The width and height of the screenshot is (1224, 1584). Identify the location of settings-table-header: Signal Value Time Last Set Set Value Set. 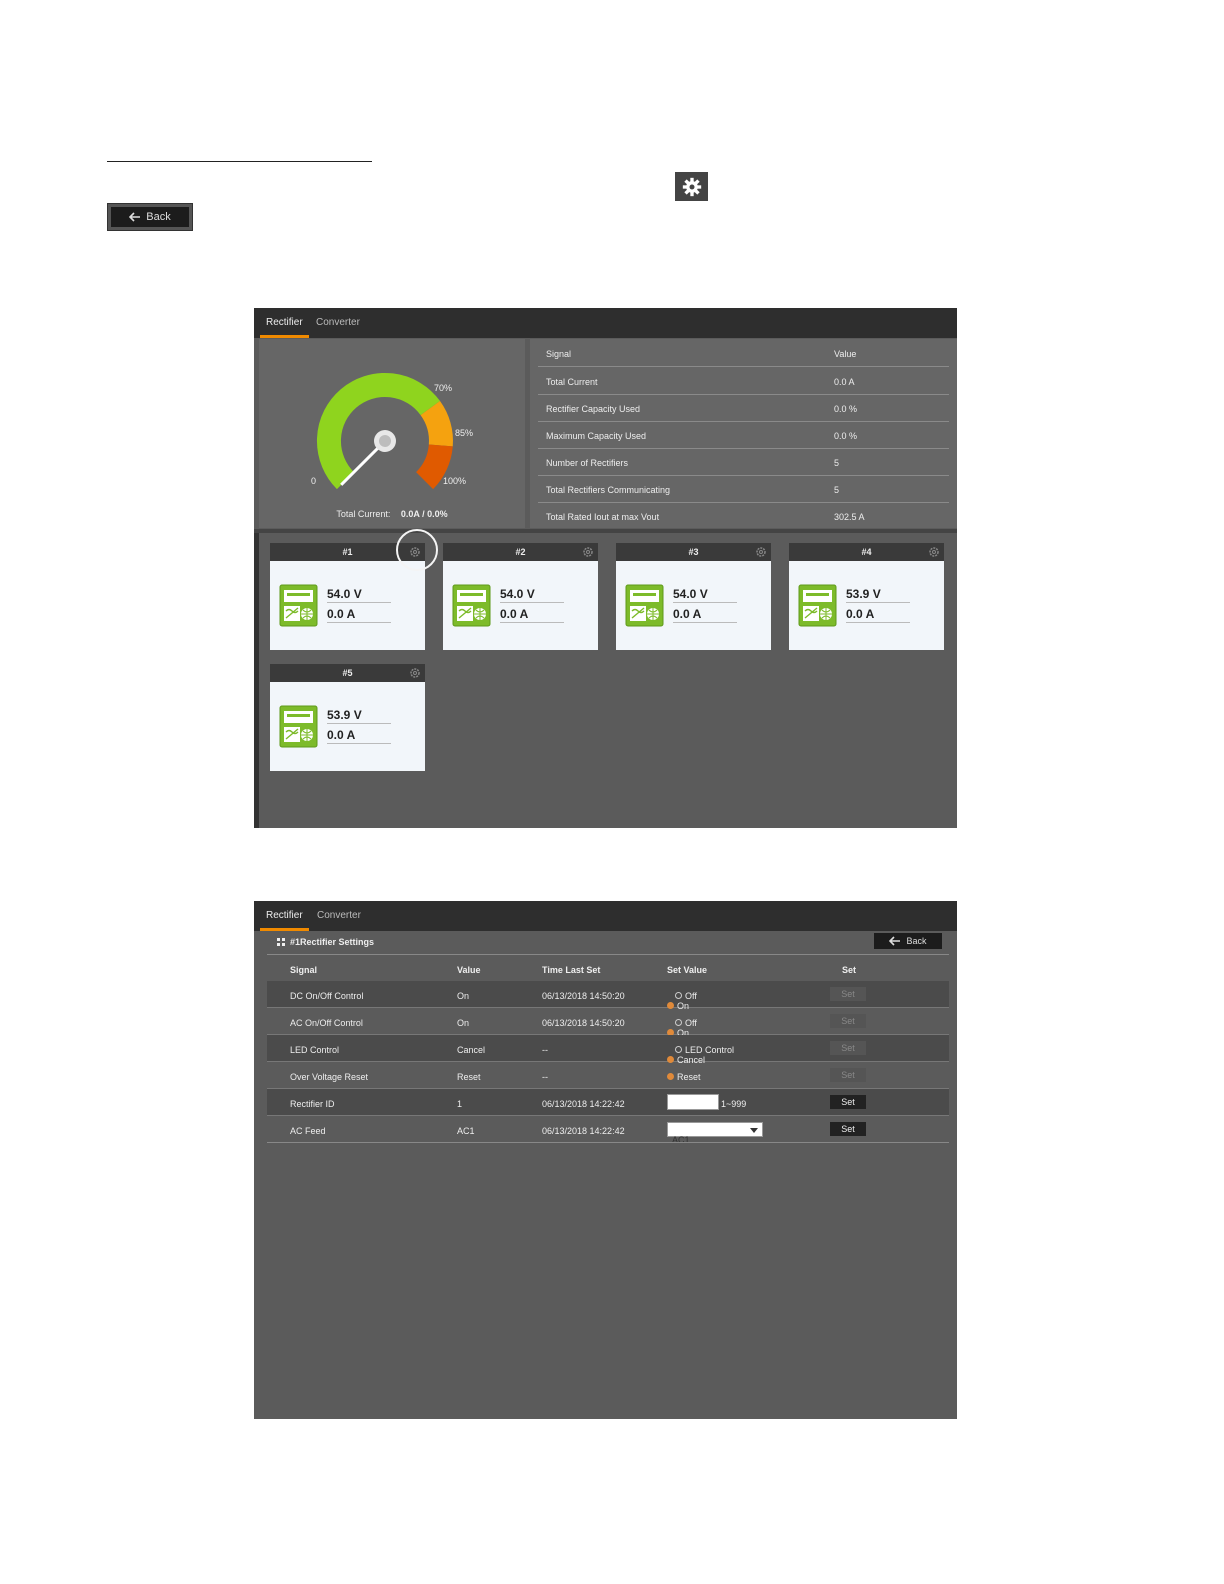
(608, 968).